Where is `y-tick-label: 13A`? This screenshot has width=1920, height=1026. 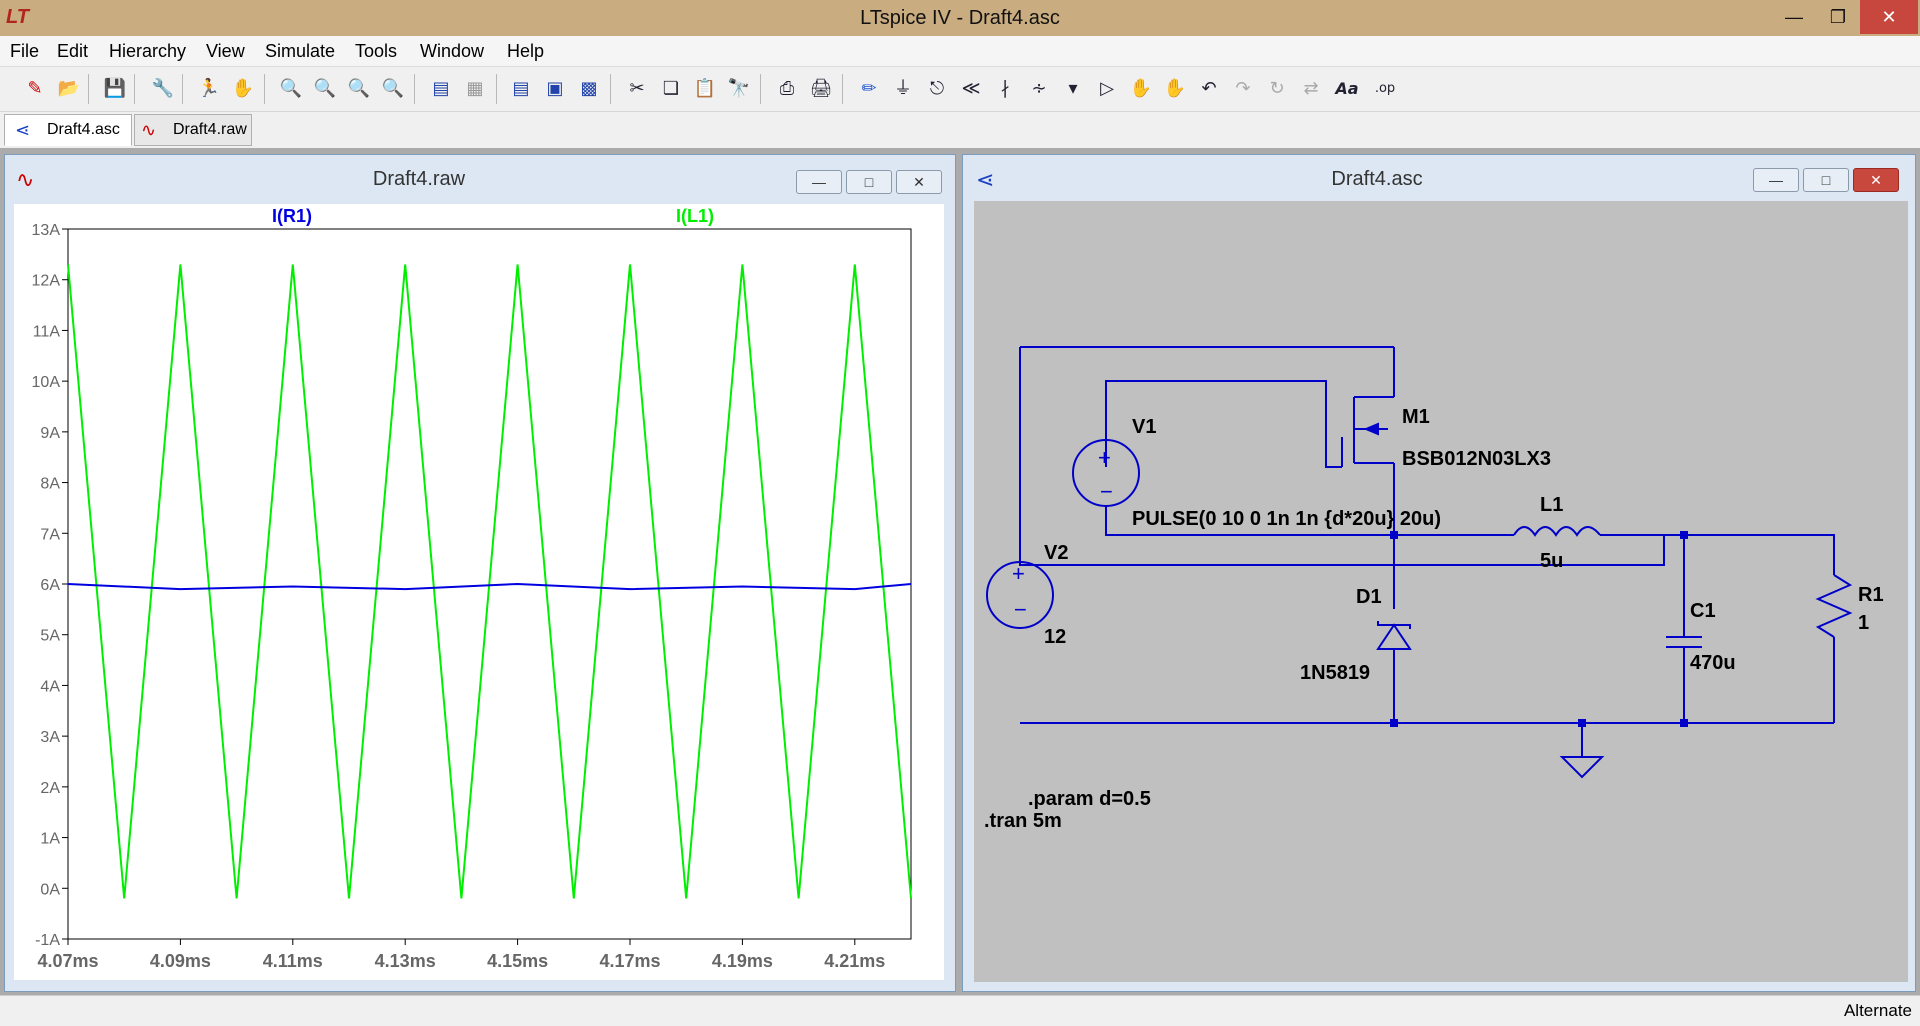 y-tick-label: 13A is located at coordinates (46, 230).